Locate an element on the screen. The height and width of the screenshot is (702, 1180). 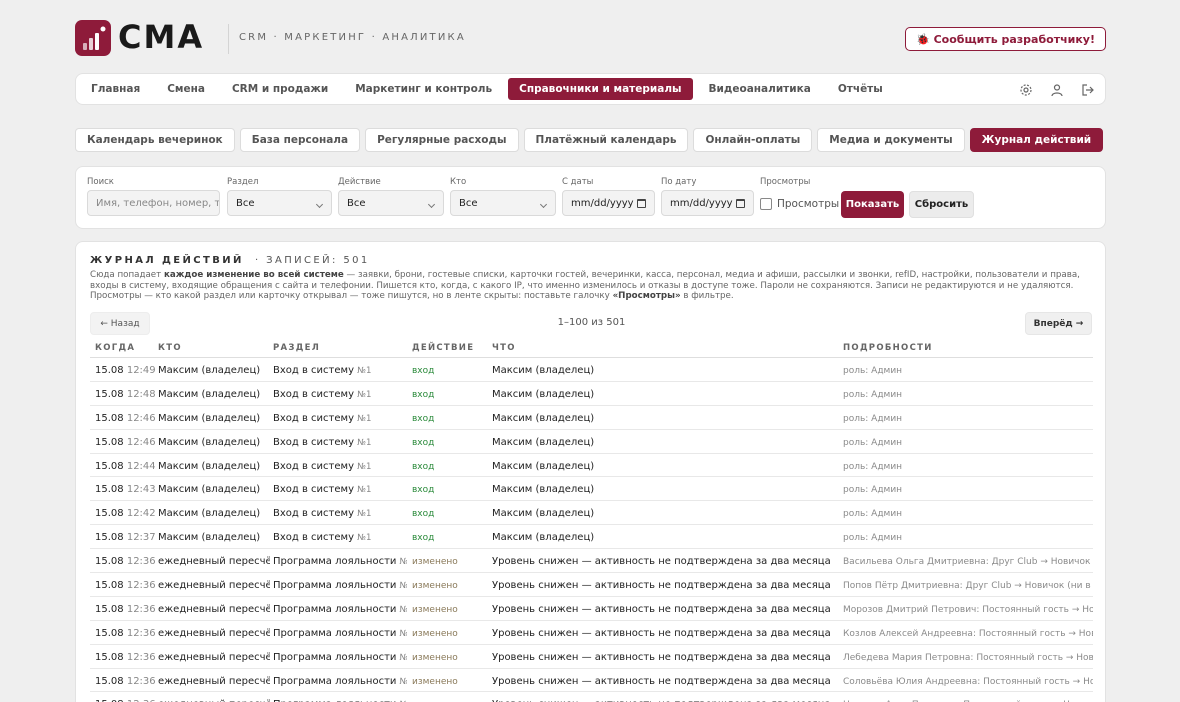
section-select: Все is located at coordinates (279, 203).